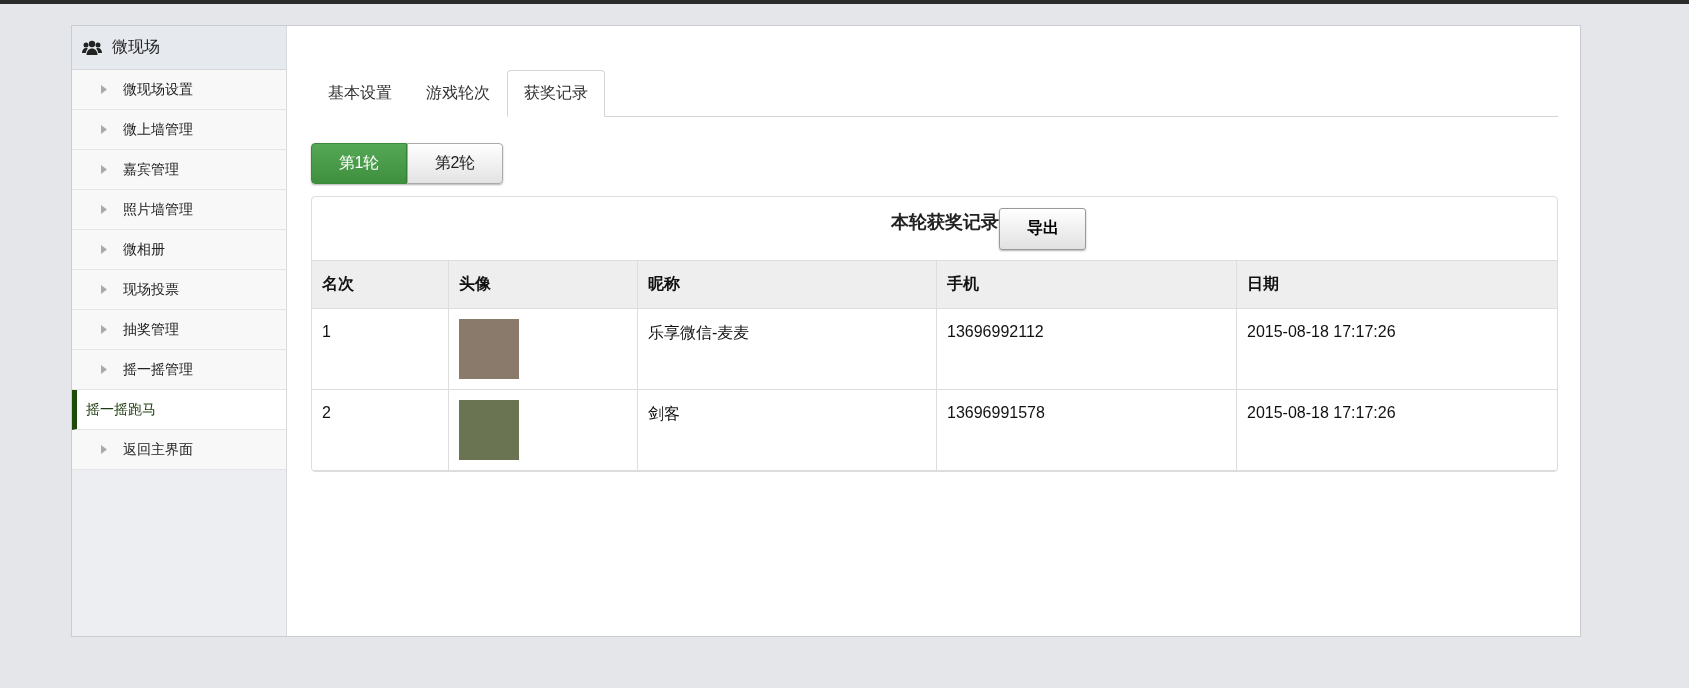  What do you see at coordinates (380, 285) in the screenshot?
I see `column-header: 名次` at bounding box center [380, 285].